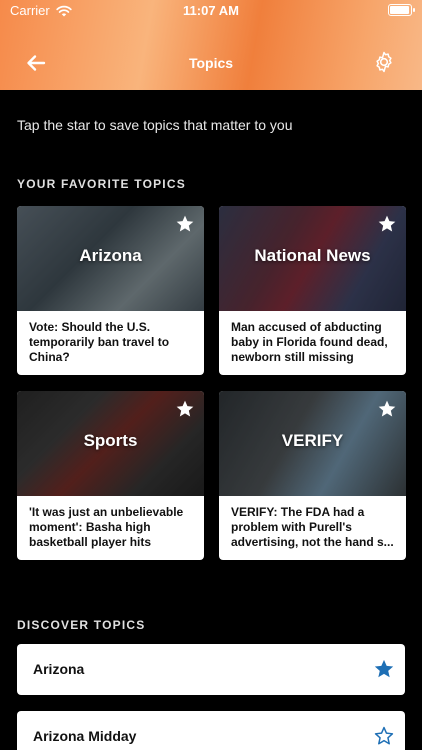 This screenshot has width=422, height=750. Describe the element at coordinates (110, 255) in the screenshot. I see `topic-name: Arizona` at that location.